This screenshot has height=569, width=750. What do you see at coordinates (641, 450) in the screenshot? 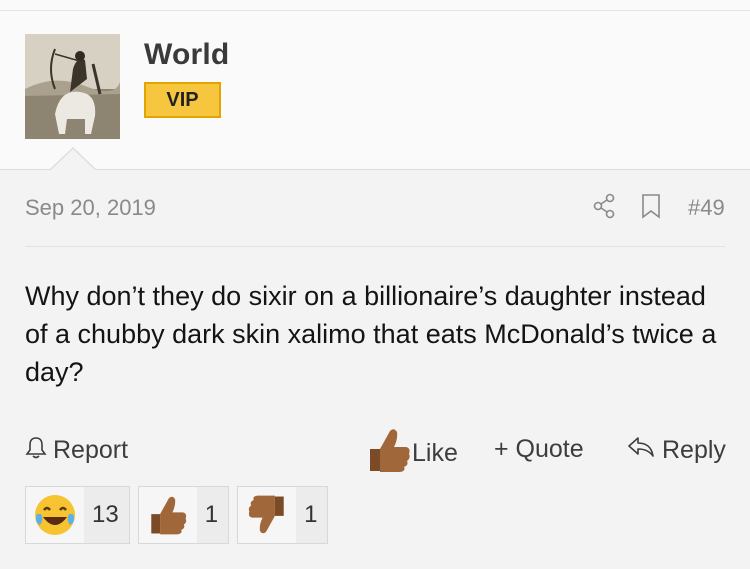
I see `reply-arrow-icon` at bounding box center [641, 450].